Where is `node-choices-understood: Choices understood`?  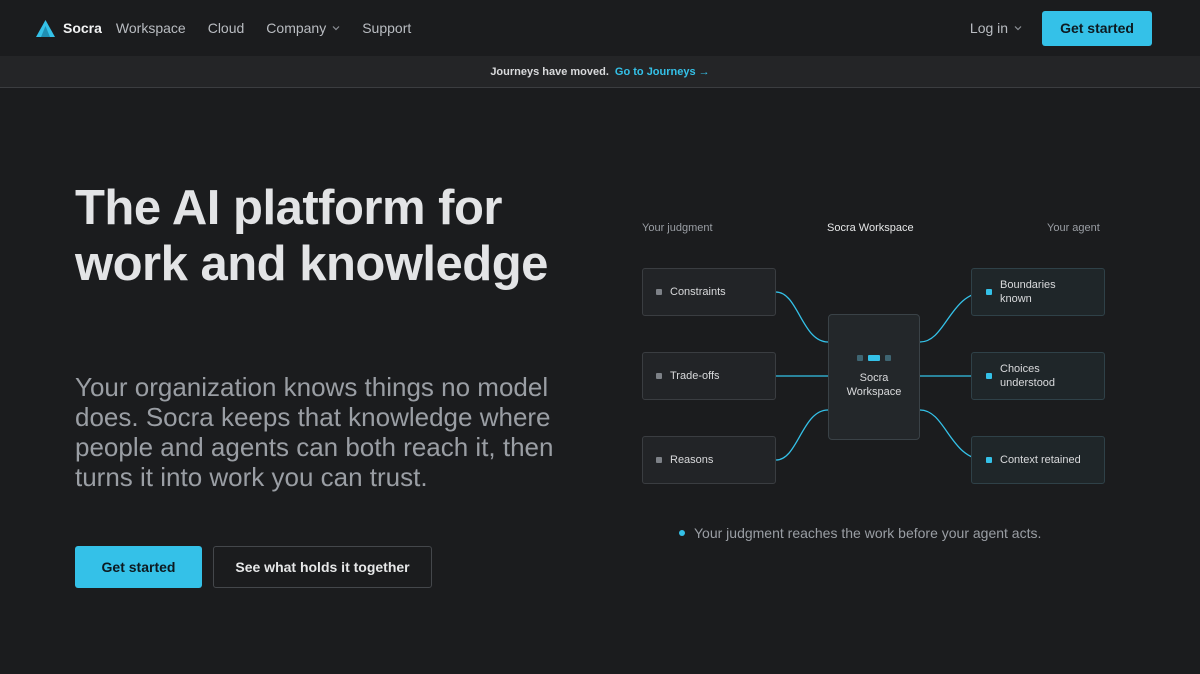 node-choices-understood: Choices understood is located at coordinates (1038, 376).